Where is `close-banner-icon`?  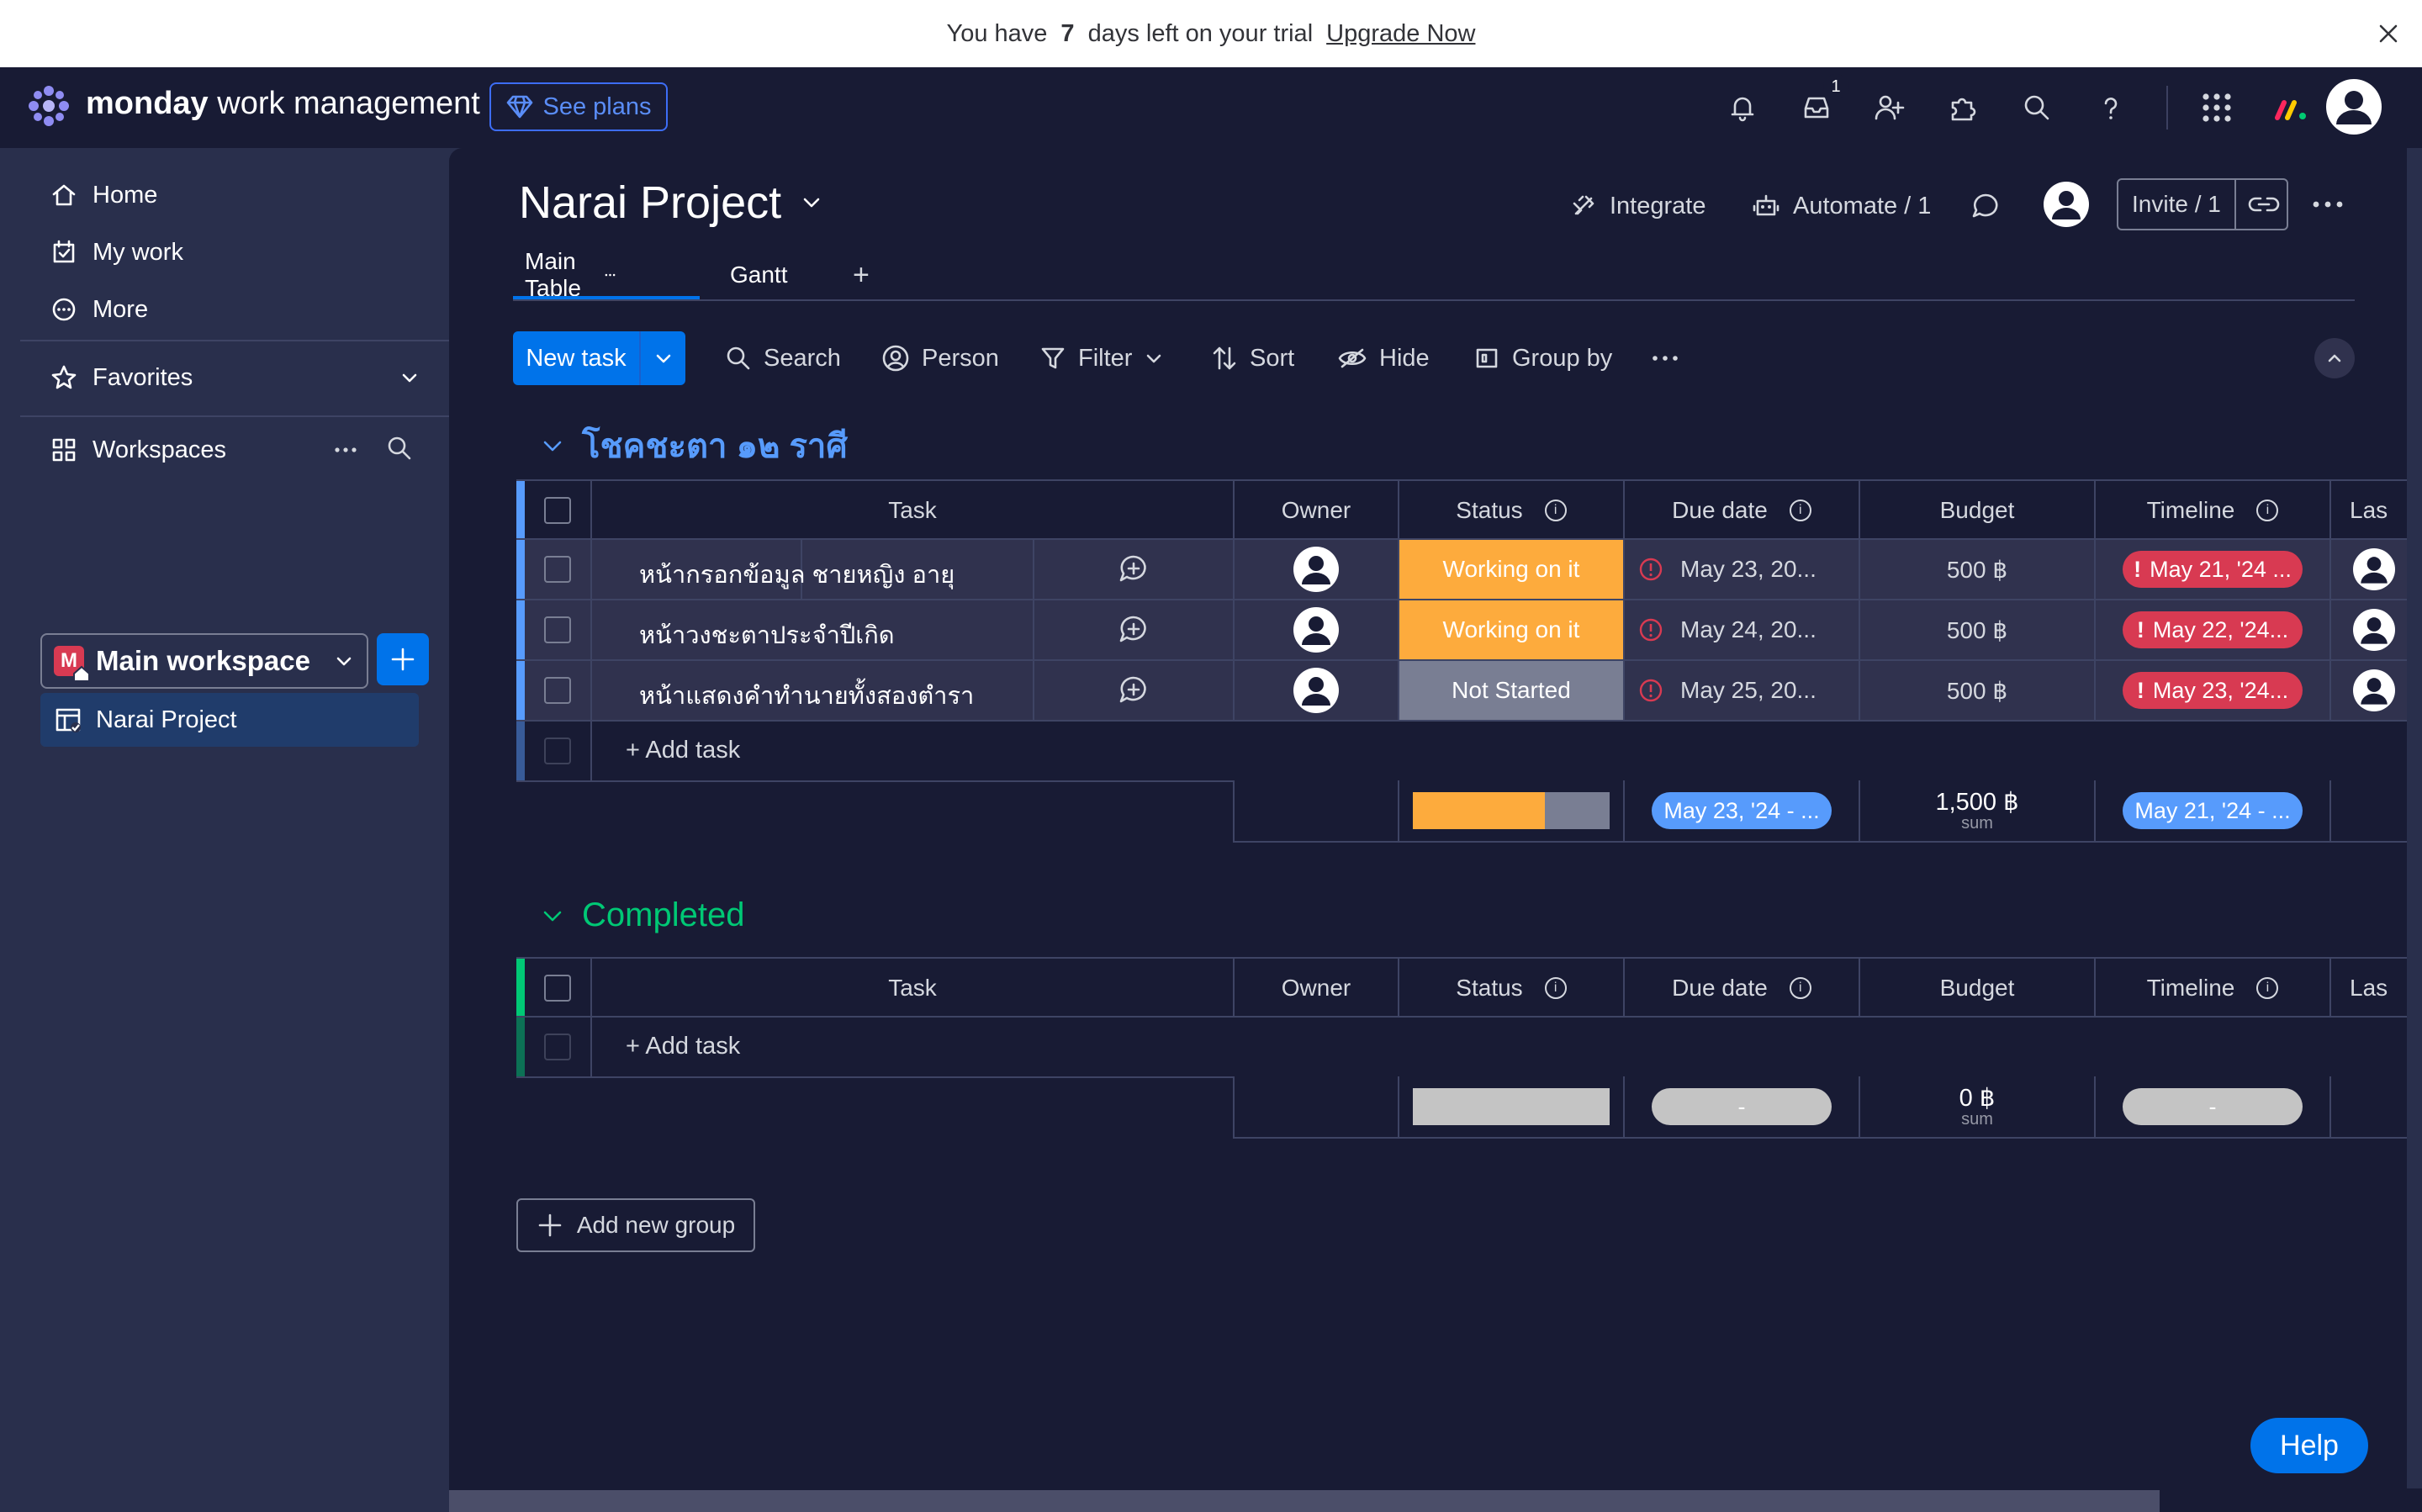 close-banner-icon is located at coordinates (2388, 33).